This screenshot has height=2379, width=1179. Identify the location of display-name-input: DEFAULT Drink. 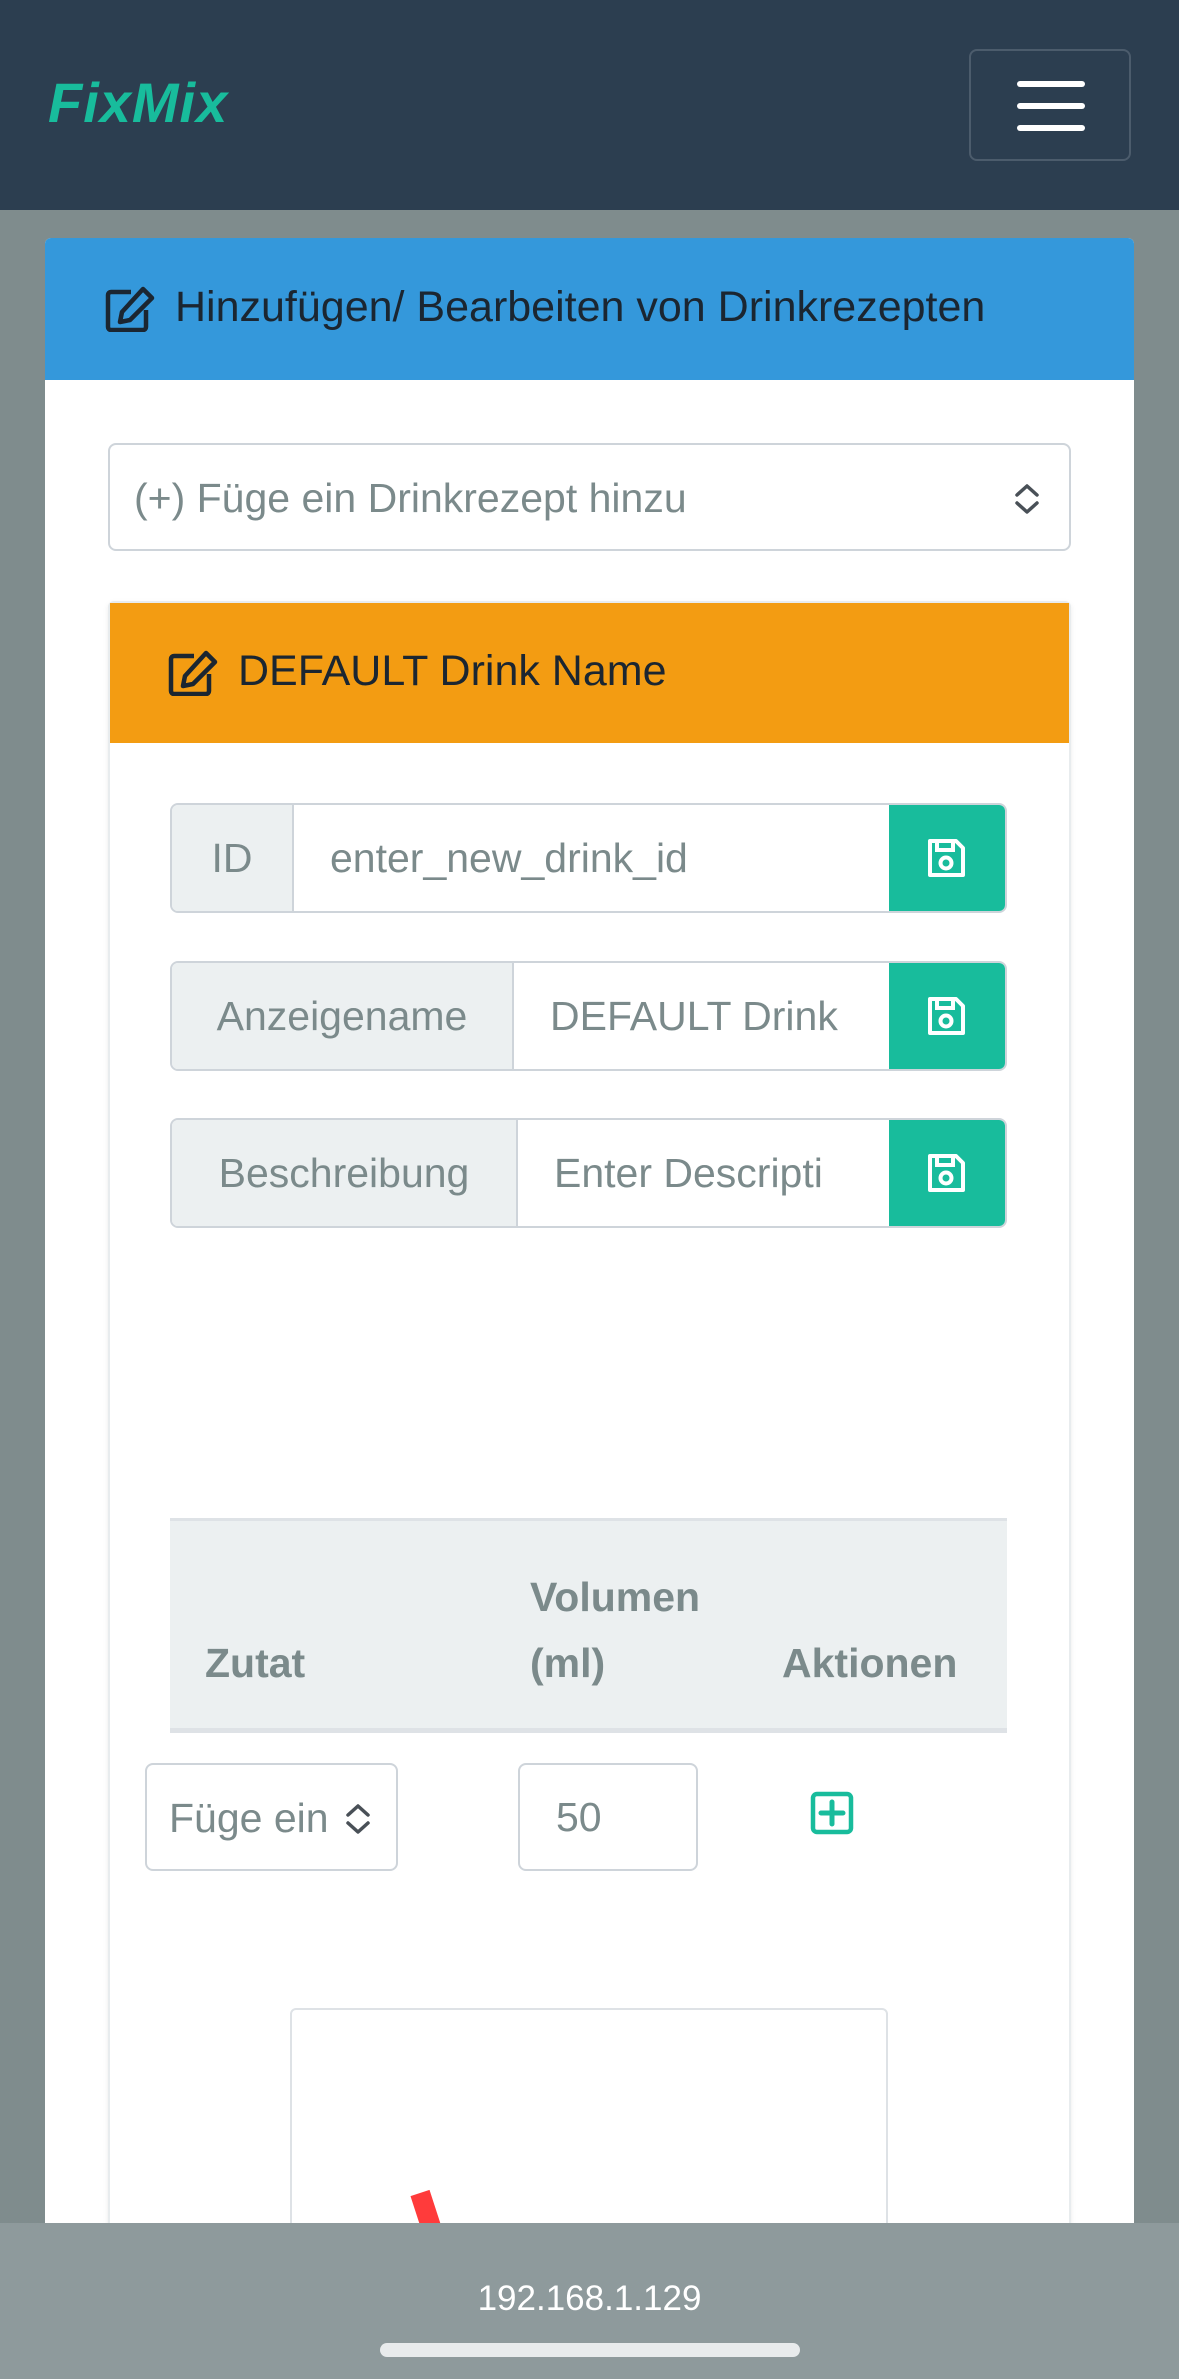
(701, 1016).